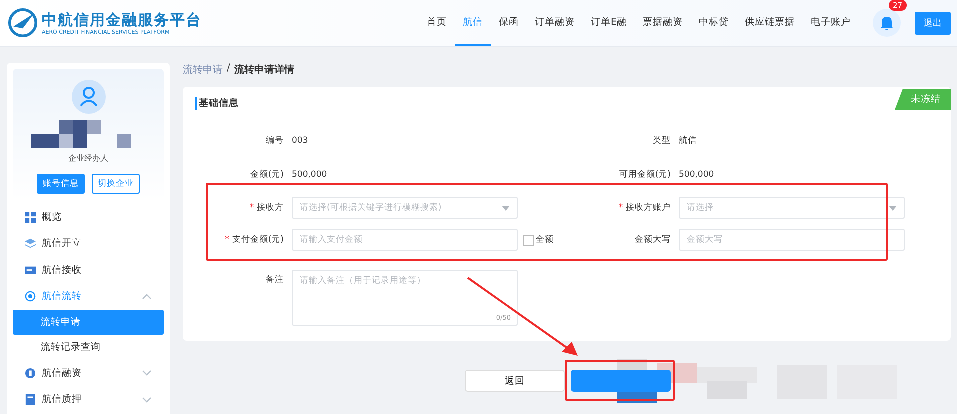 This screenshot has width=957, height=414. I want to click on nav-tab: 订单融资, so click(554, 23).